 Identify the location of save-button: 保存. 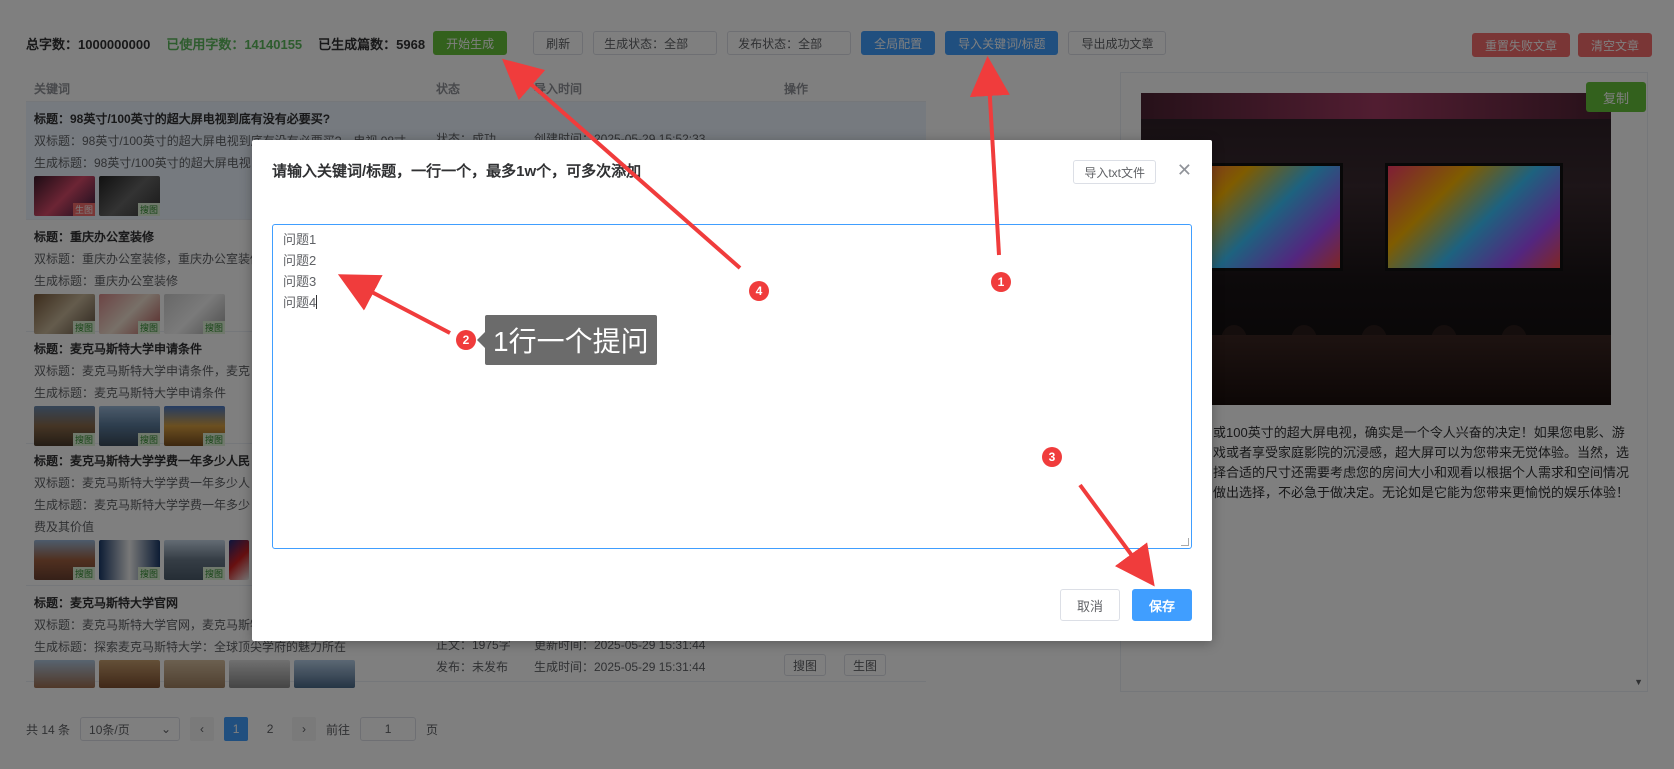
(1161, 605).